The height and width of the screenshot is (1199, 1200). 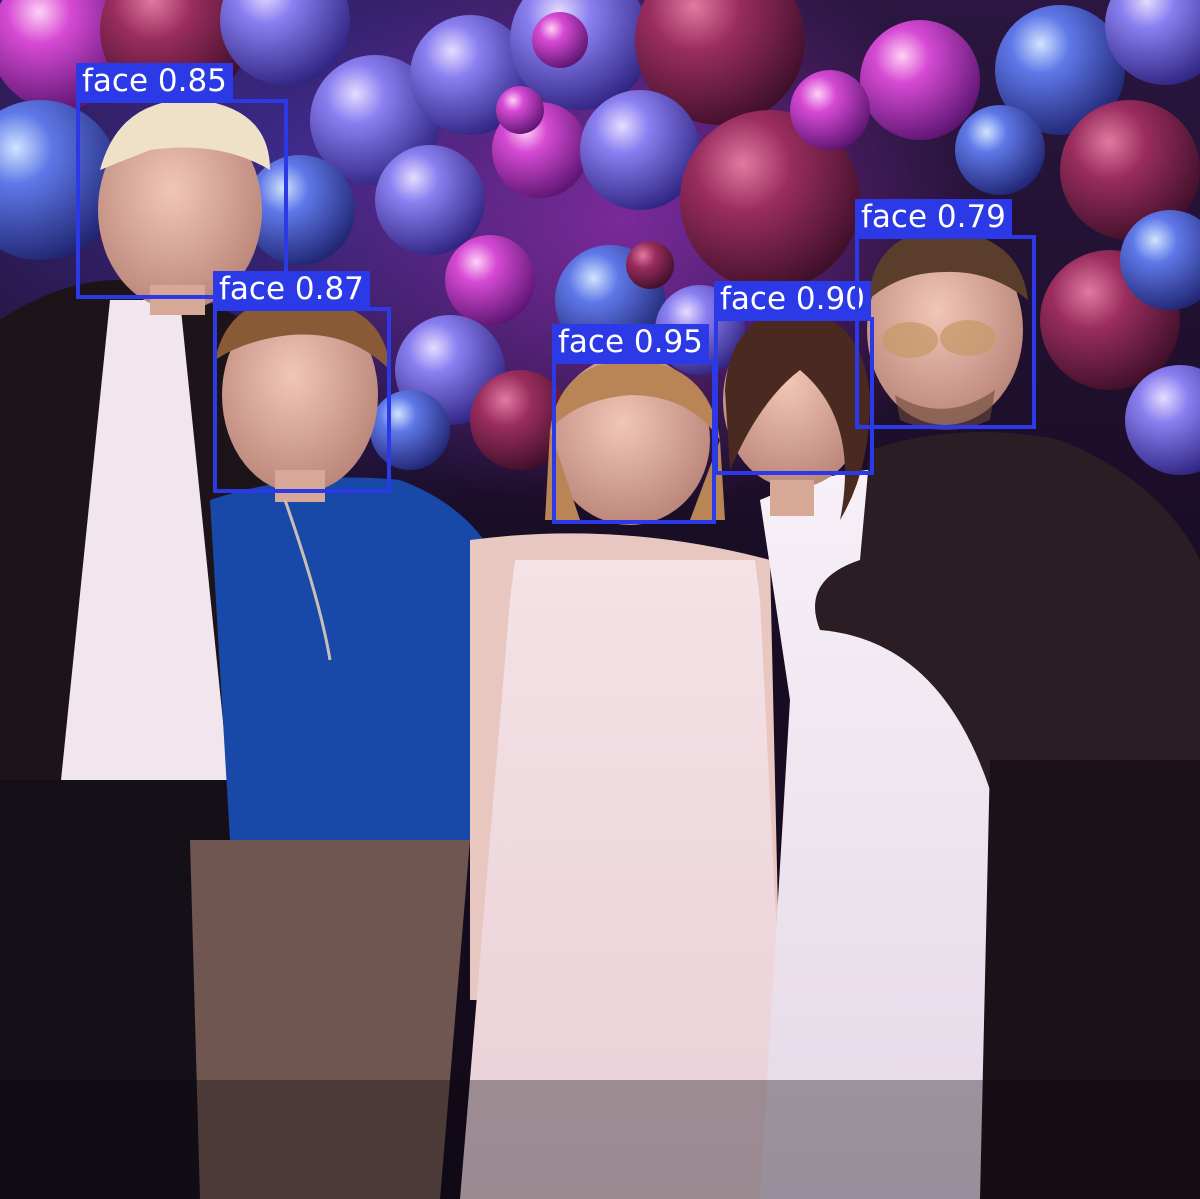 I want to click on detection-box-face-2: face 0.87, so click(x=302, y=382).